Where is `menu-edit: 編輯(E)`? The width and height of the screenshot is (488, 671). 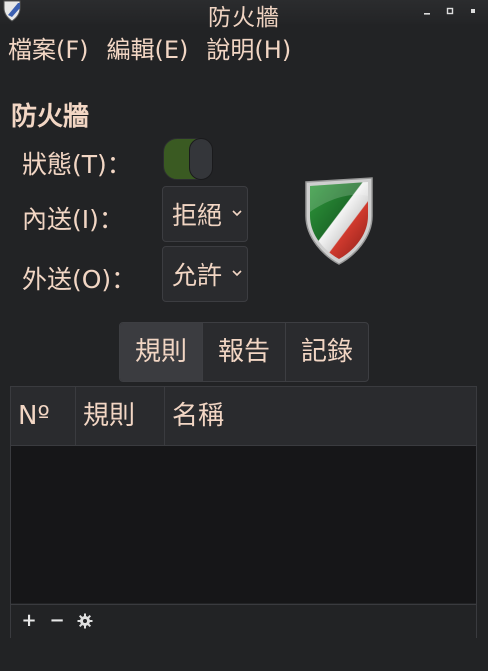
menu-edit: 編輯(E) is located at coordinates (148, 50).